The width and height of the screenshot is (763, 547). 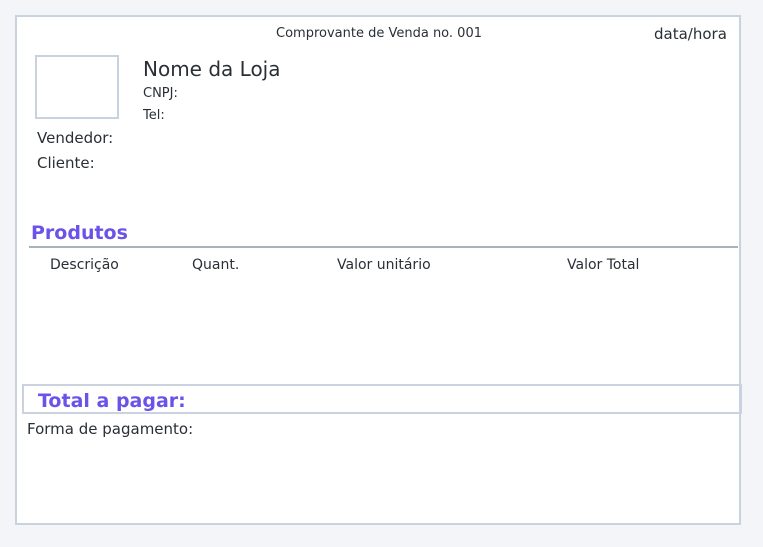 What do you see at coordinates (384, 265) in the screenshot?
I see `column-header-unit-price: Valor unitário` at bounding box center [384, 265].